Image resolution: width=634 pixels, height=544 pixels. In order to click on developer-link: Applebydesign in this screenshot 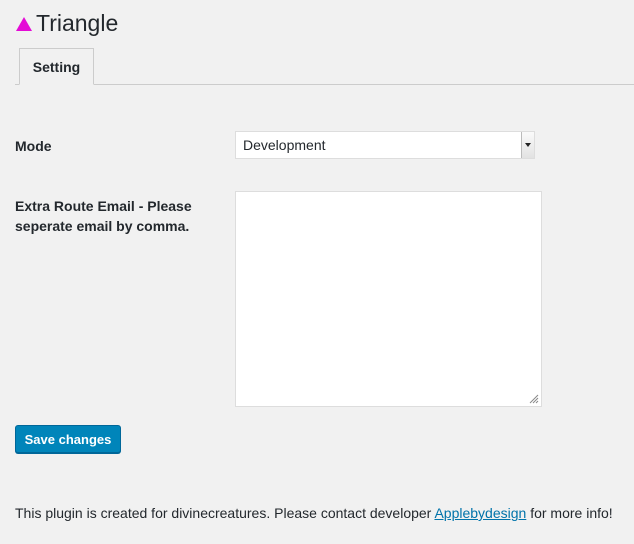, I will do `click(480, 513)`.